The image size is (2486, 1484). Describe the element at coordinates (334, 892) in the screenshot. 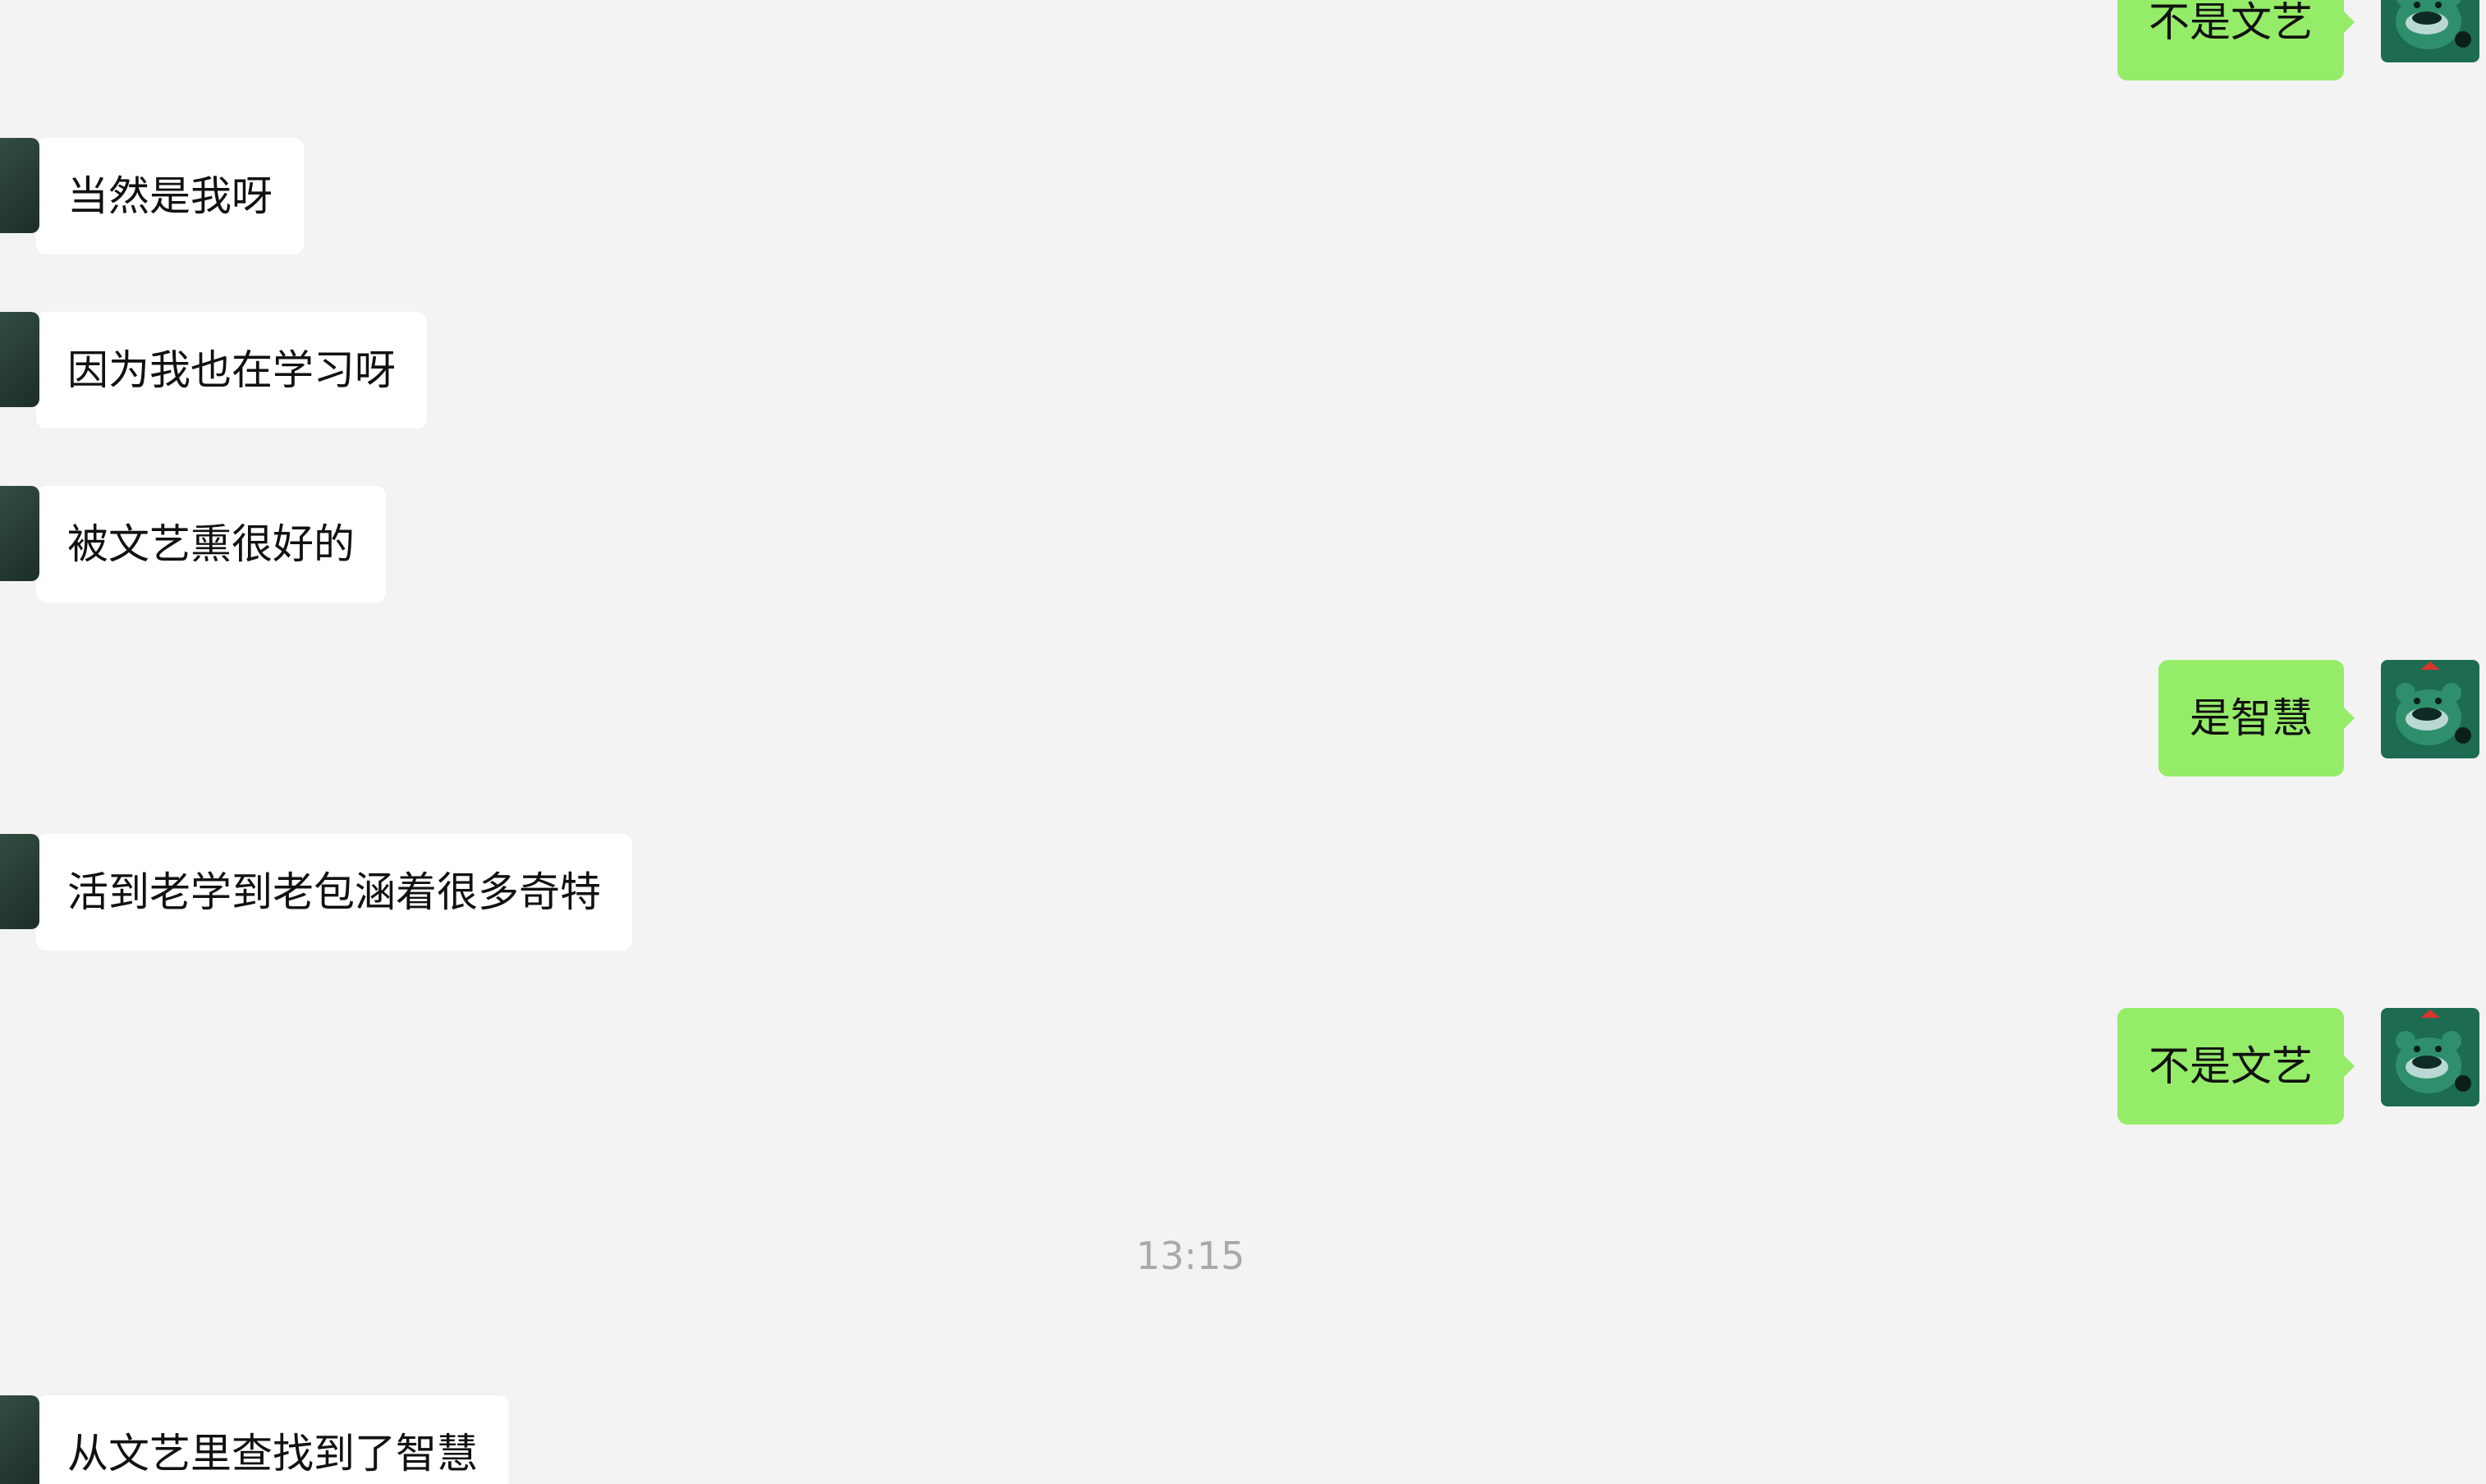

I see `message-text: 活到老学到老包涵着很多奇特` at that location.